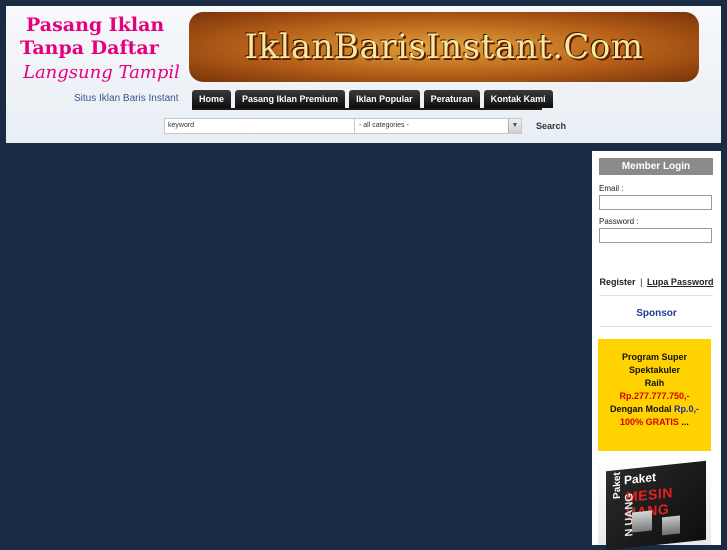 The width and height of the screenshot is (727, 550). I want to click on category-select-value: - all categories -, so click(384, 125).